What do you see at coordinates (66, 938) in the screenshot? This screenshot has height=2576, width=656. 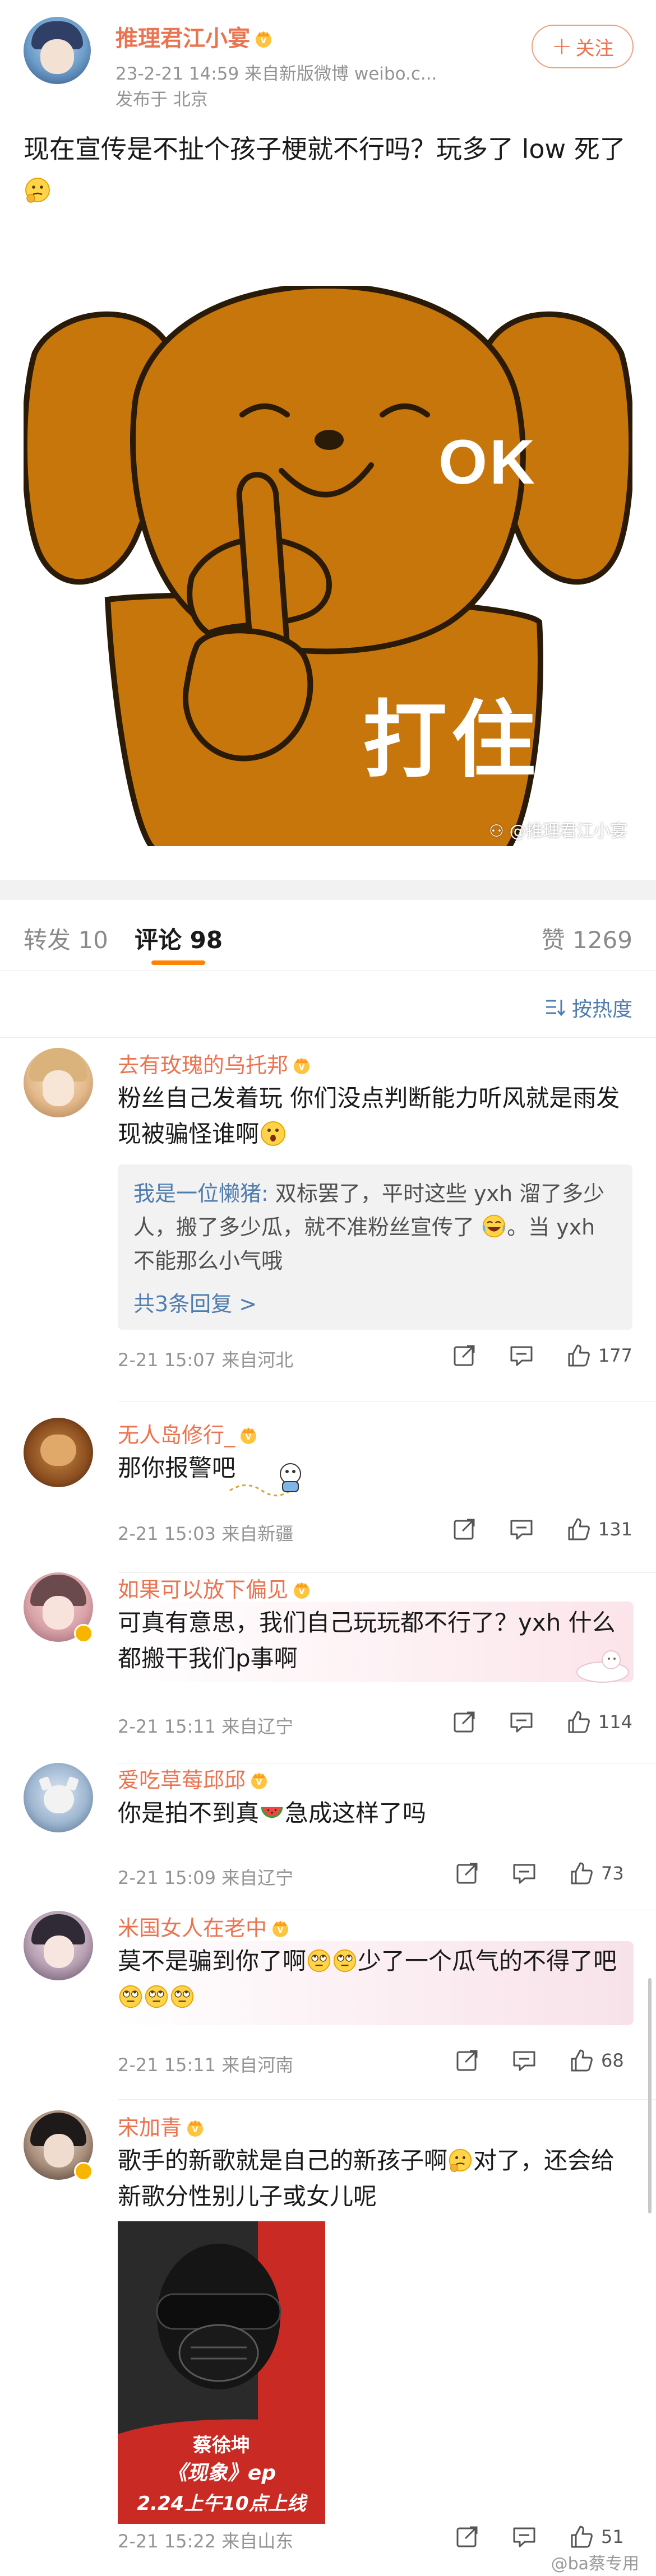 I see `tab-repost: 转发 10` at bounding box center [66, 938].